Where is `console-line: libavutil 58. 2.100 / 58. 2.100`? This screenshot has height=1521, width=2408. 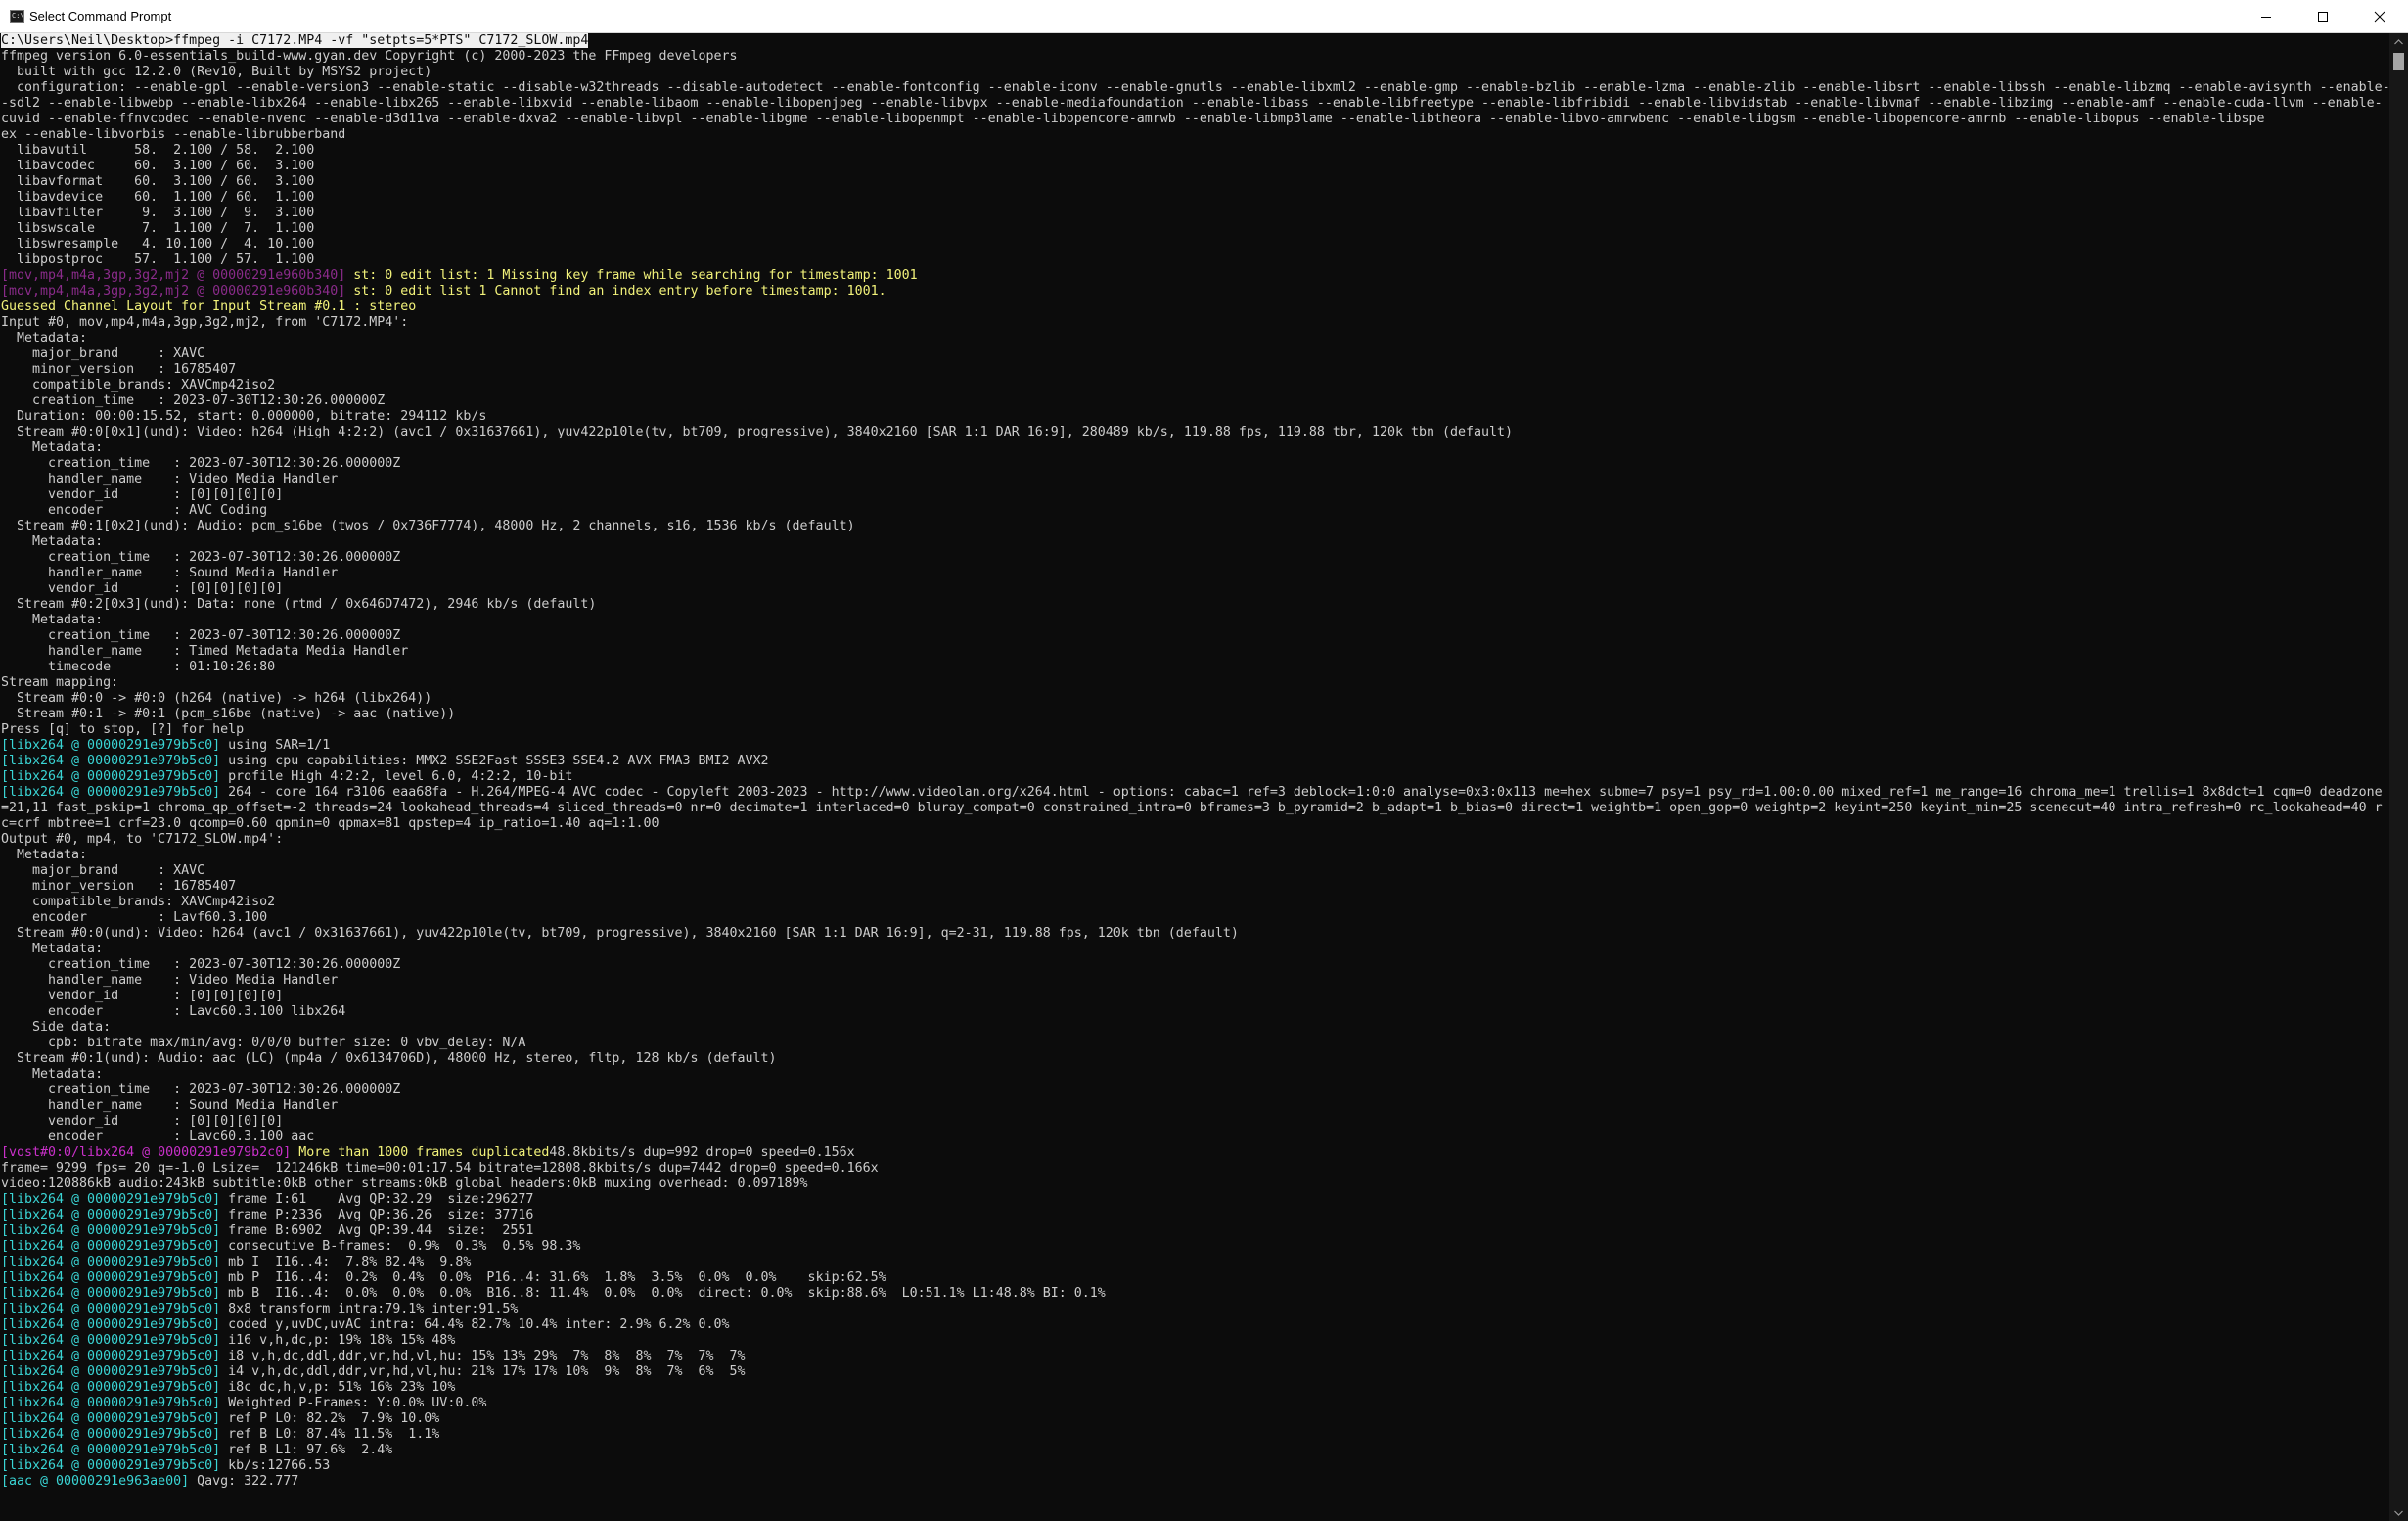
console-line: libavutil 58. 2.100 / 58. 2.100 is located at coordinates (1194, 151).